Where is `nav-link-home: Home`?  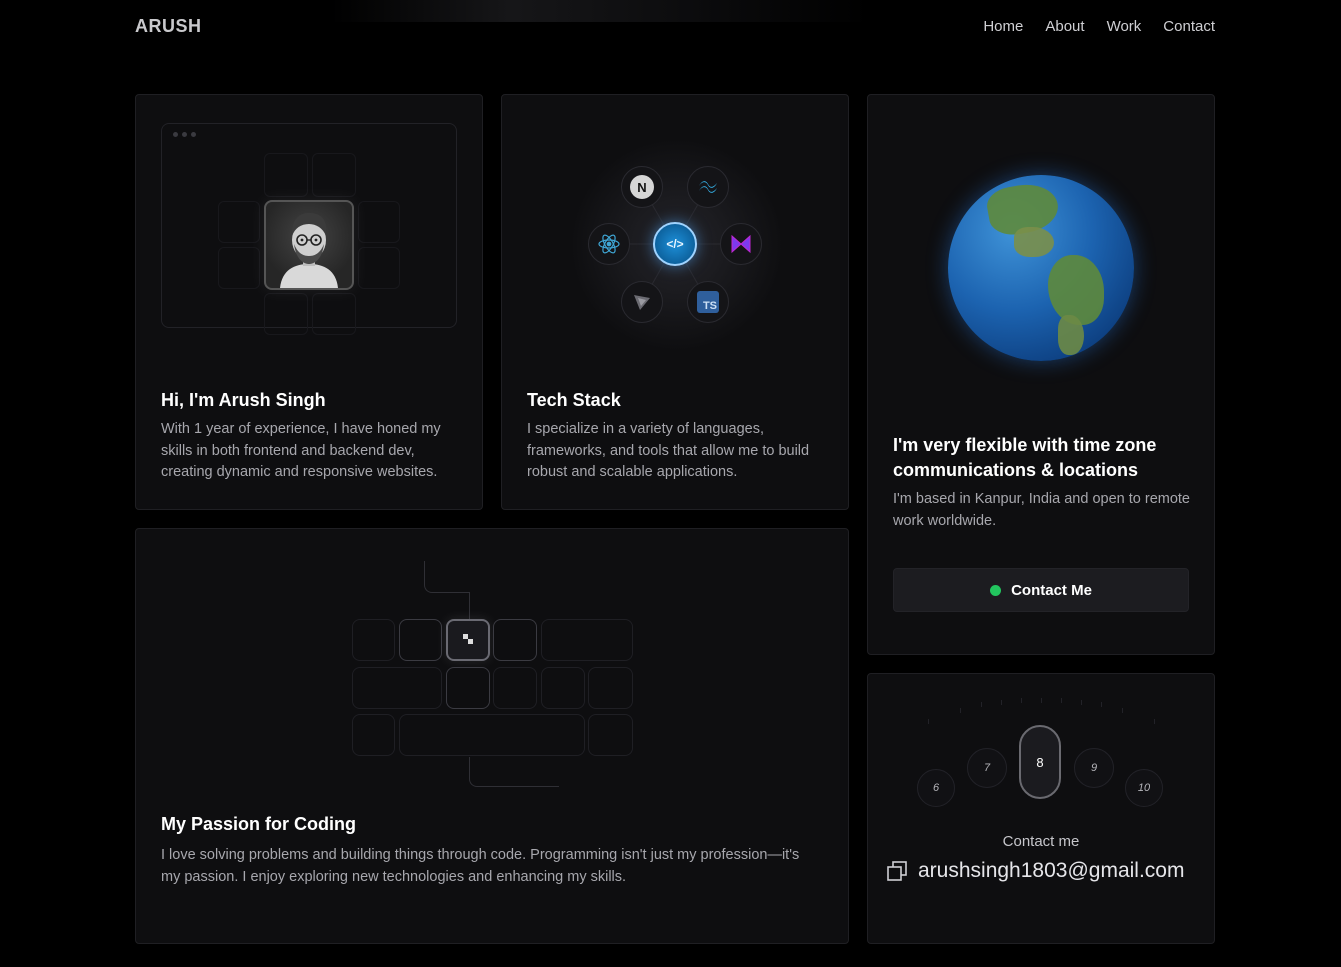
nav-link-home: Home is located at coordinates (1003, 26).